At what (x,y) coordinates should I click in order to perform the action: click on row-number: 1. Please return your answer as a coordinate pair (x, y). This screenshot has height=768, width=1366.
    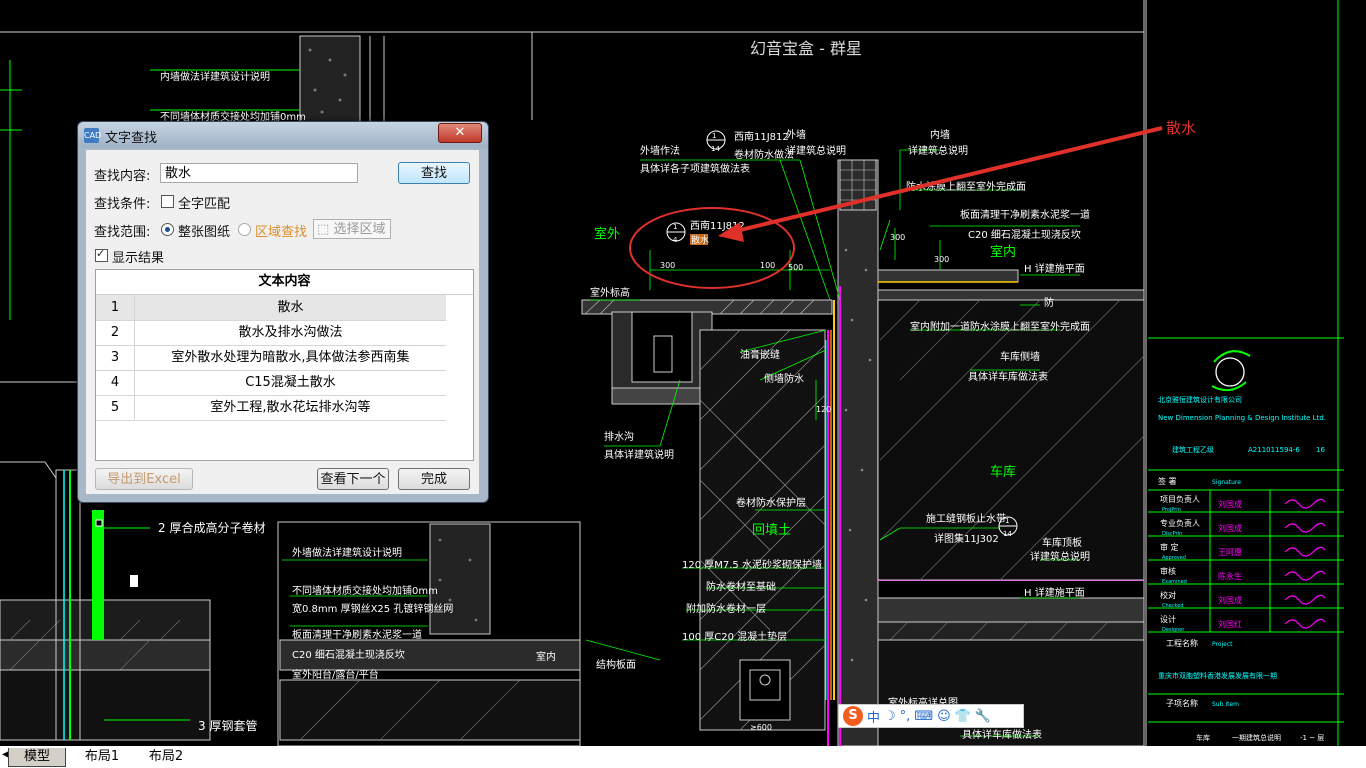
    Looking at the image, I should click on (115, 307).